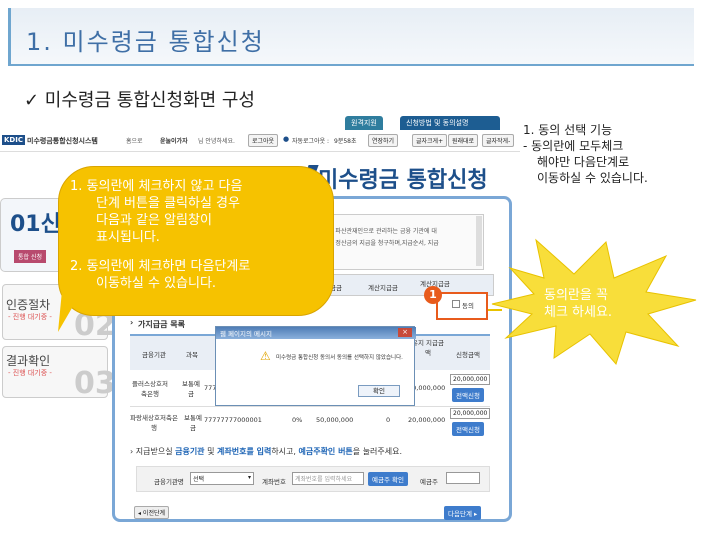  Describe the element at coordinates (190, 451) in the screenshot. I see `deposit-instr-b: 금융기관` at that location.